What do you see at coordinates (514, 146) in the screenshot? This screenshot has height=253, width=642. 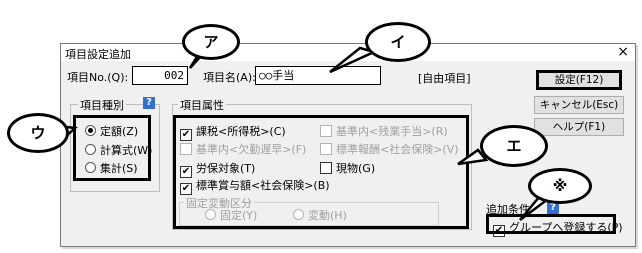 I see `callout-e: エ` at bounding box center [514, 146].